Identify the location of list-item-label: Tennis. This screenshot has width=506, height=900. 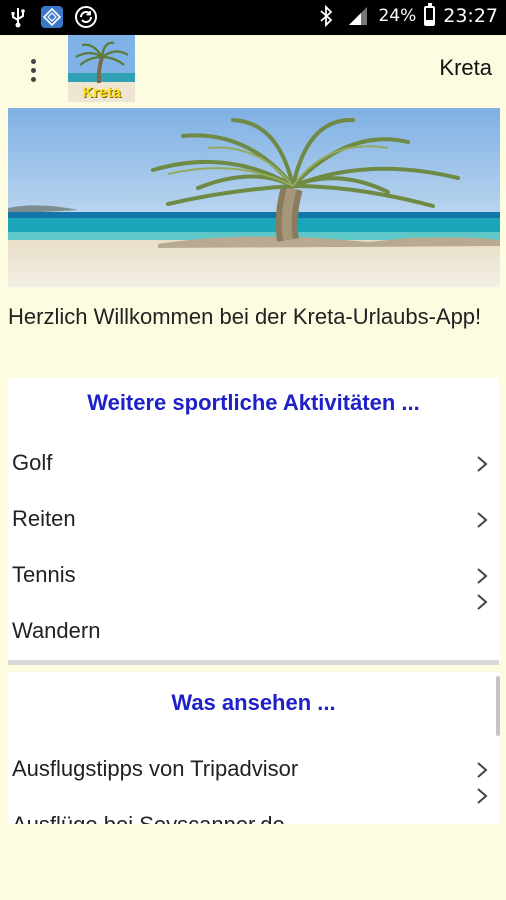
(44, 574).